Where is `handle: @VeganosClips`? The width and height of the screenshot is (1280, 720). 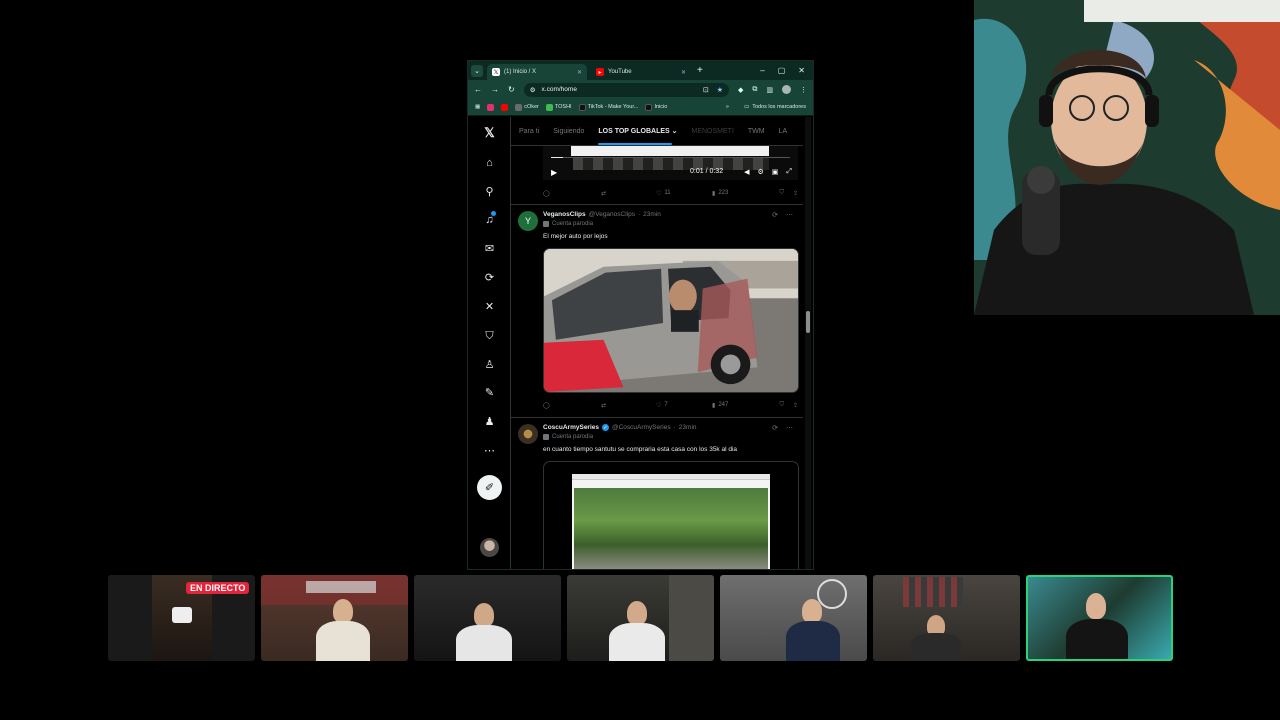 handle: @VeganosClips is located at coordinates (612, 214).